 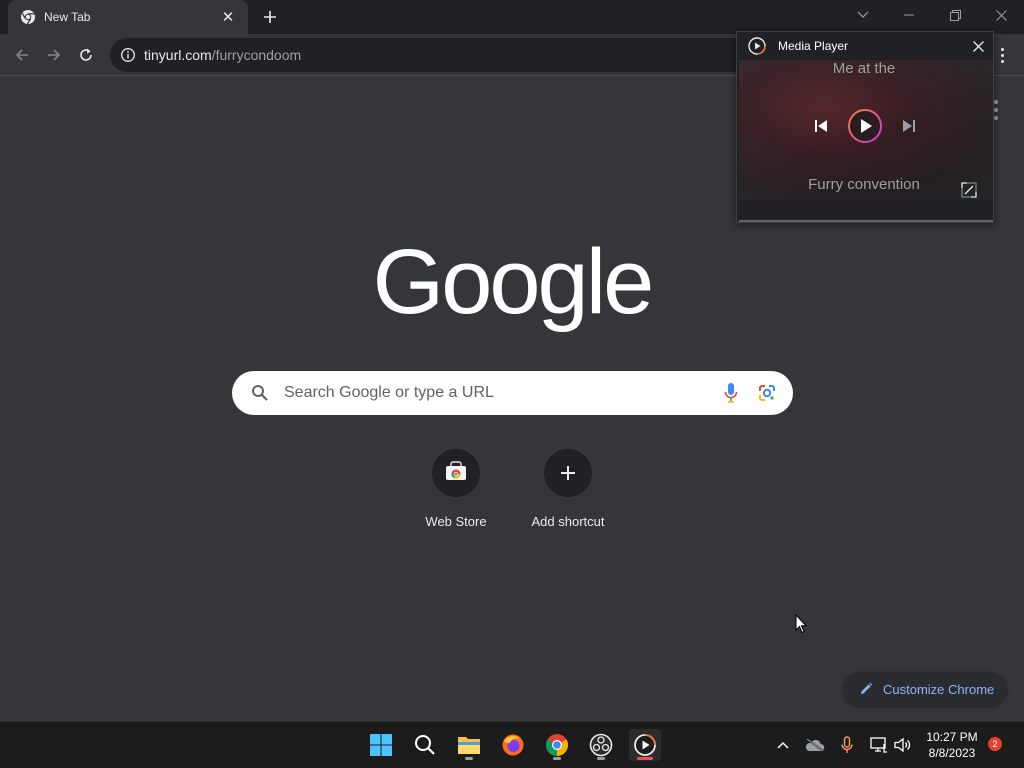 I want to click on start-button, so click(x=381, y=745).